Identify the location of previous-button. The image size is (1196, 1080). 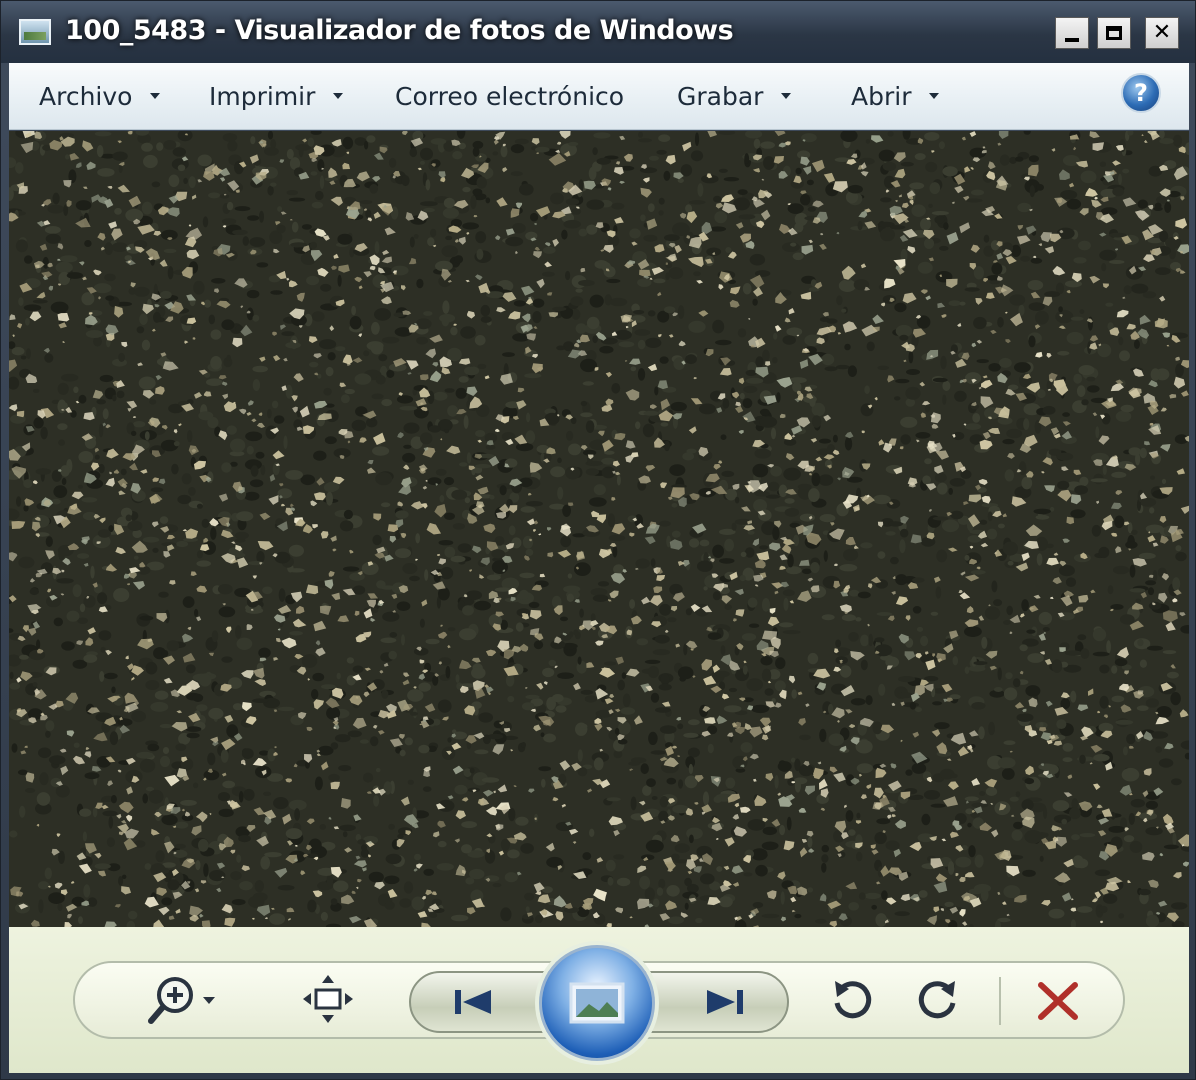
(476, 1002).